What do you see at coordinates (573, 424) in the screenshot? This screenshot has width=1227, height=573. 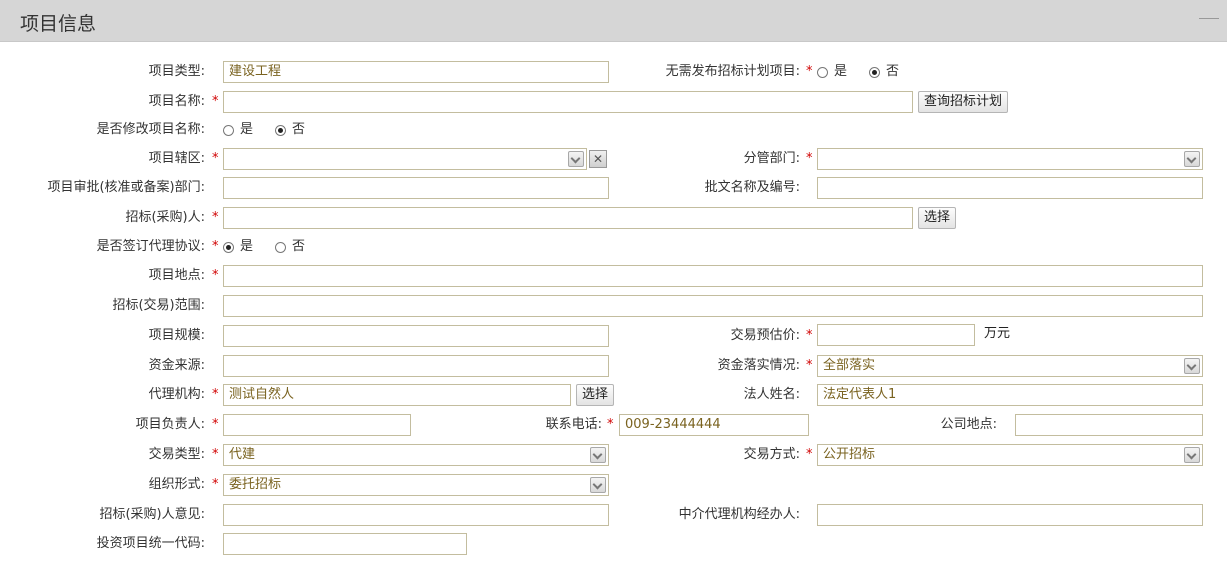 I see `phone-label: 联系电话:` at bounding box center [573, 424].